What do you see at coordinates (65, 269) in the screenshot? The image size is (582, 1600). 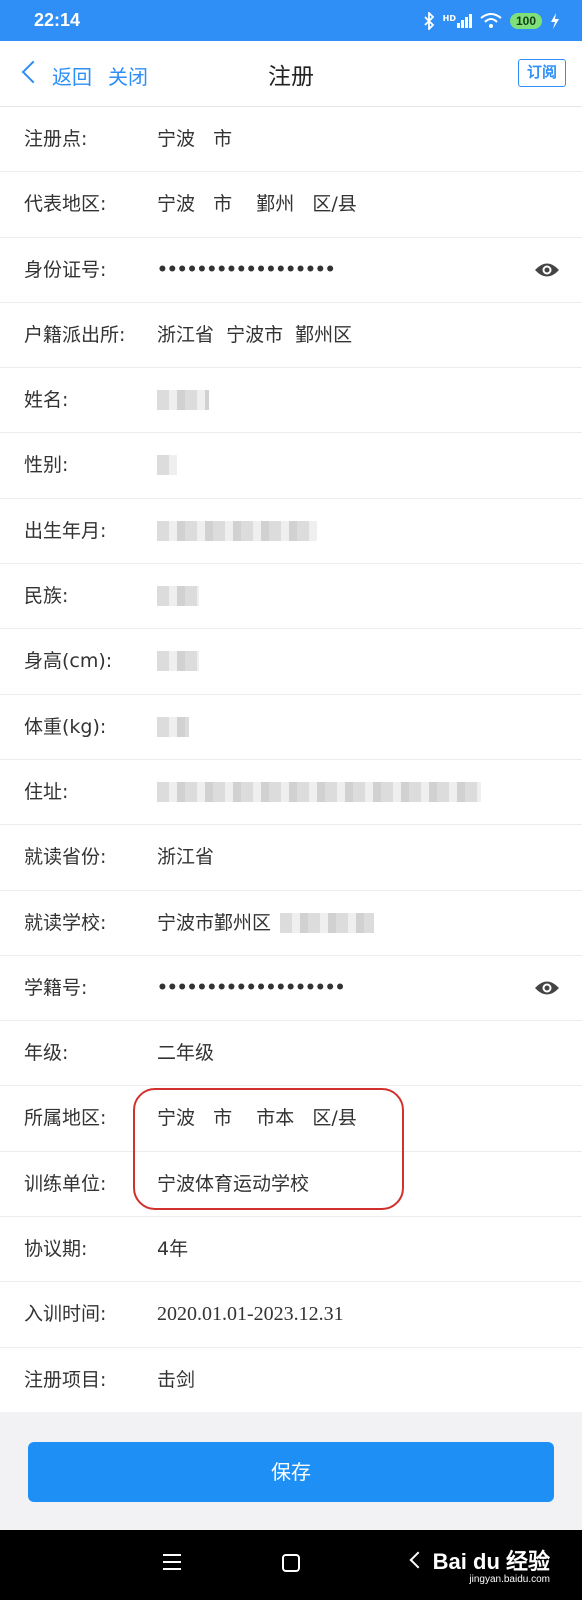 I see `field-label: 身份证号:` at bounding box center [65, 269].